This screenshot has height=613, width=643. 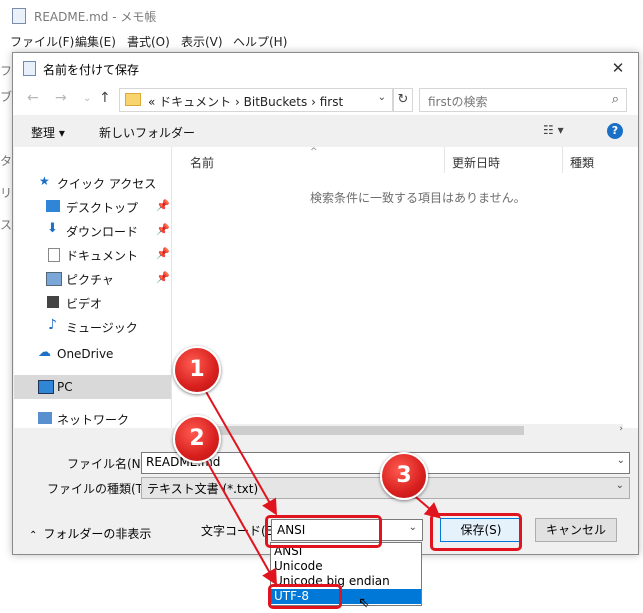 What do you see at coordinates (197, 439) in the screenshot?
I see `callout-2: 2` at bounding box center [197, 439].